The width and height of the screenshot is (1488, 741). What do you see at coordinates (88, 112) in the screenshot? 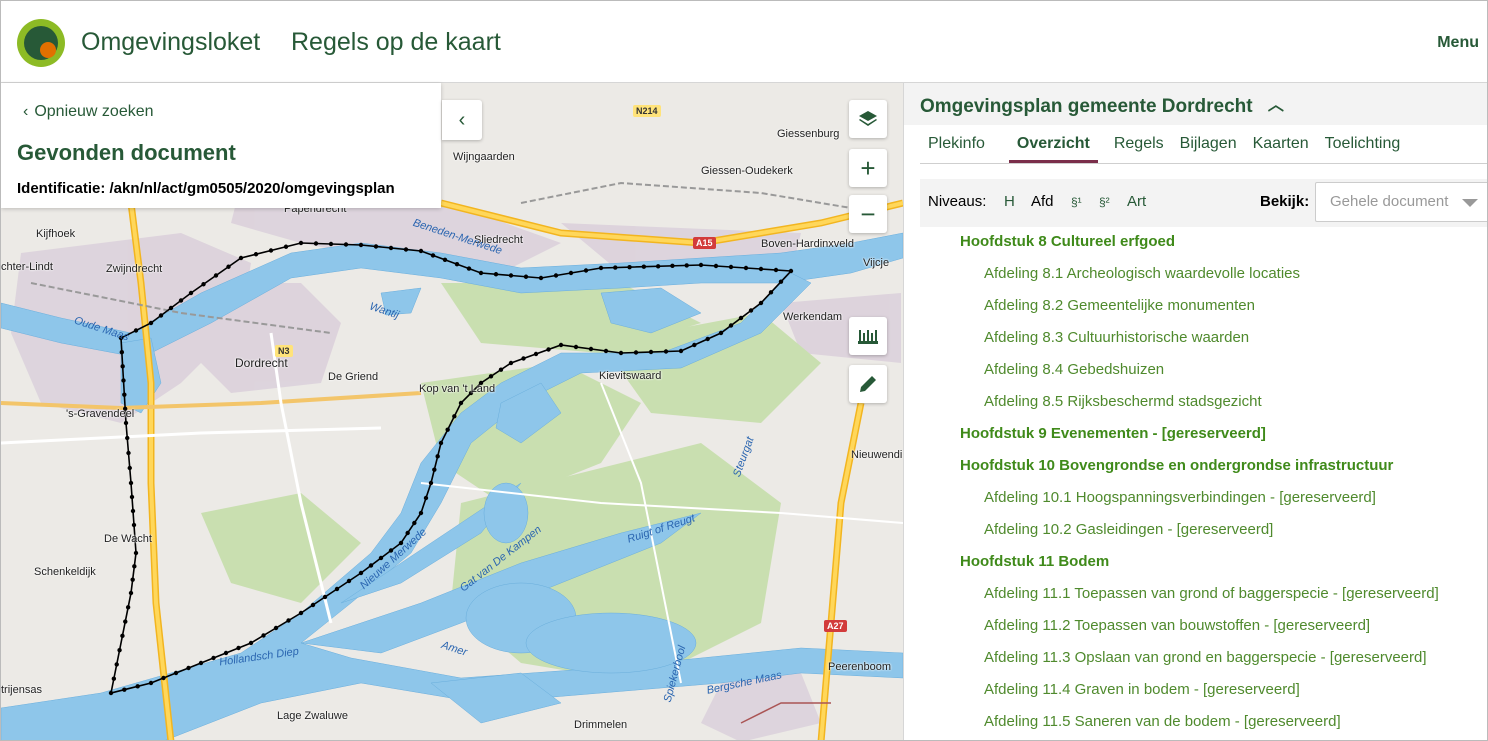
I see `back-to-search-link: ‹ Opnieuw zoeken` at bounding box center [88, 112].